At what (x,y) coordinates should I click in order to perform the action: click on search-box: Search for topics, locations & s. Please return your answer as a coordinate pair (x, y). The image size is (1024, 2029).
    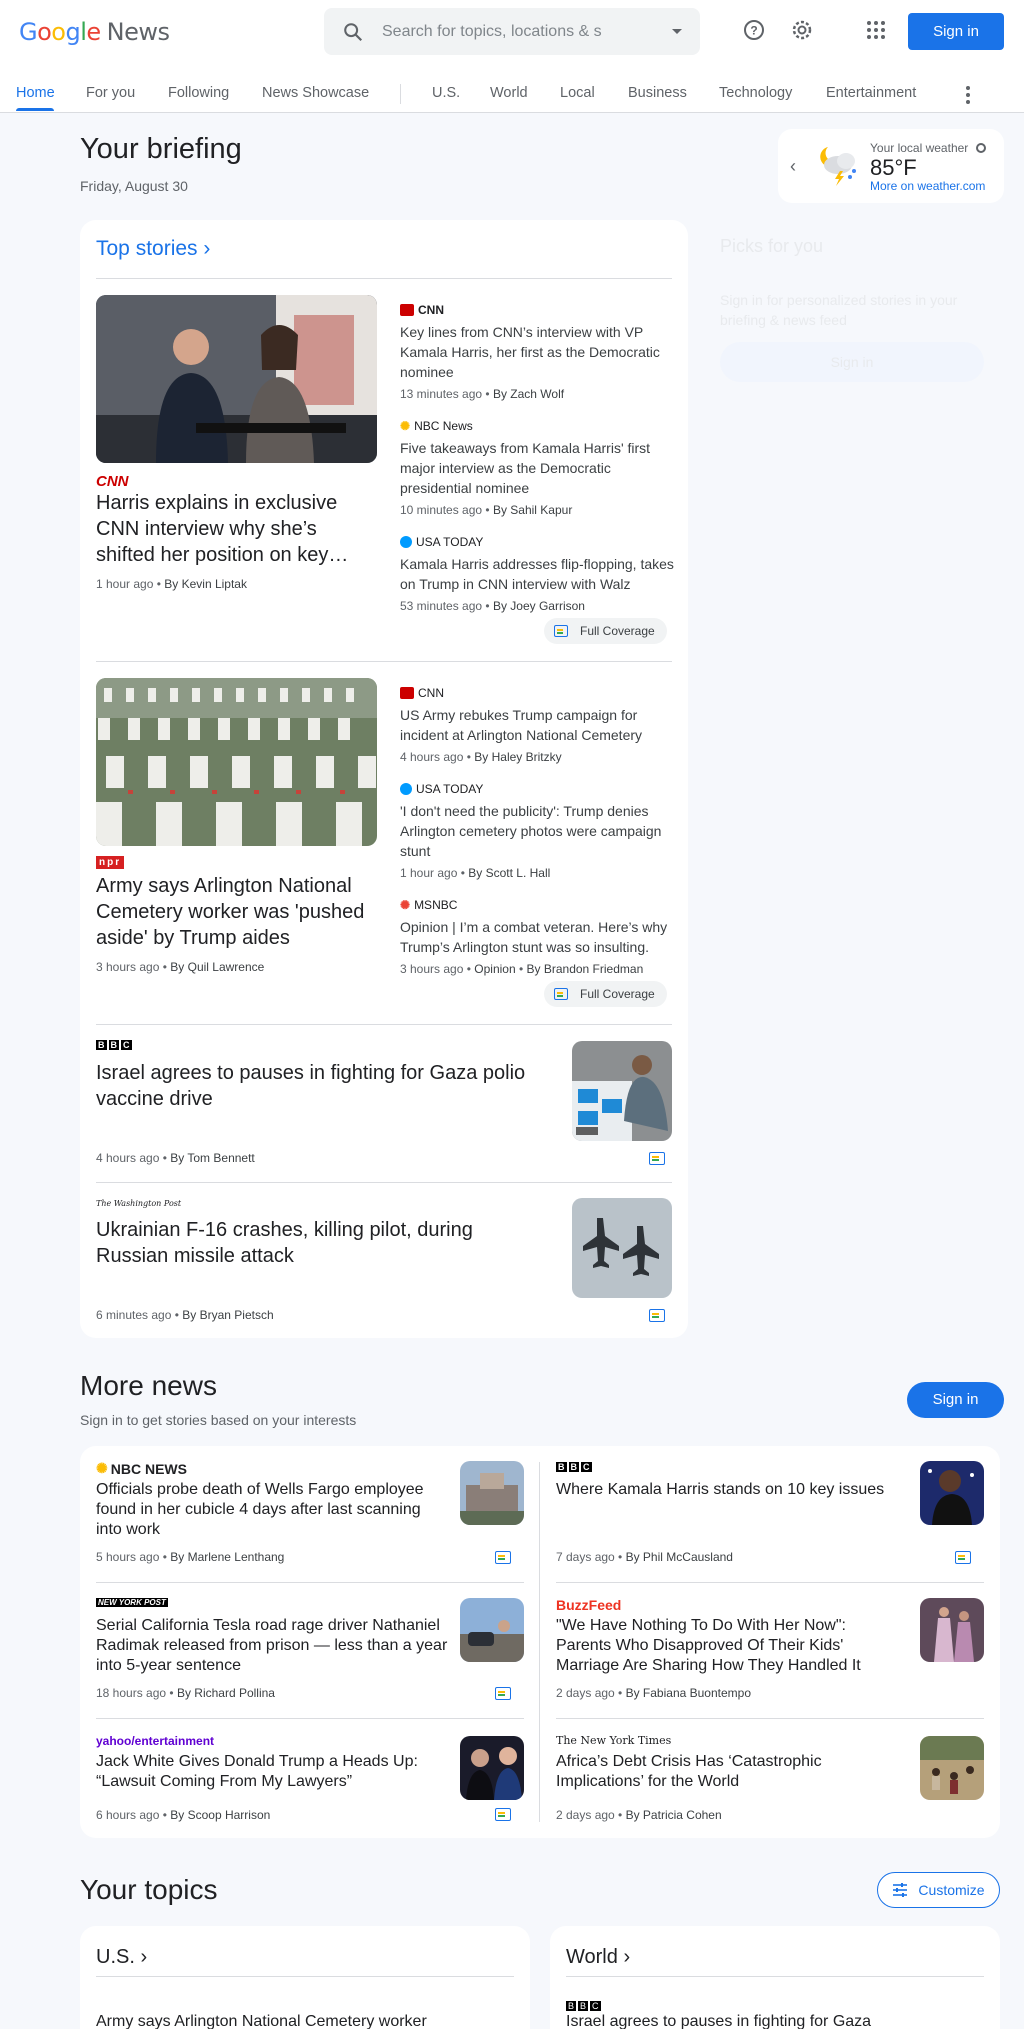
    Looking at the image, I should click on (512, 31).